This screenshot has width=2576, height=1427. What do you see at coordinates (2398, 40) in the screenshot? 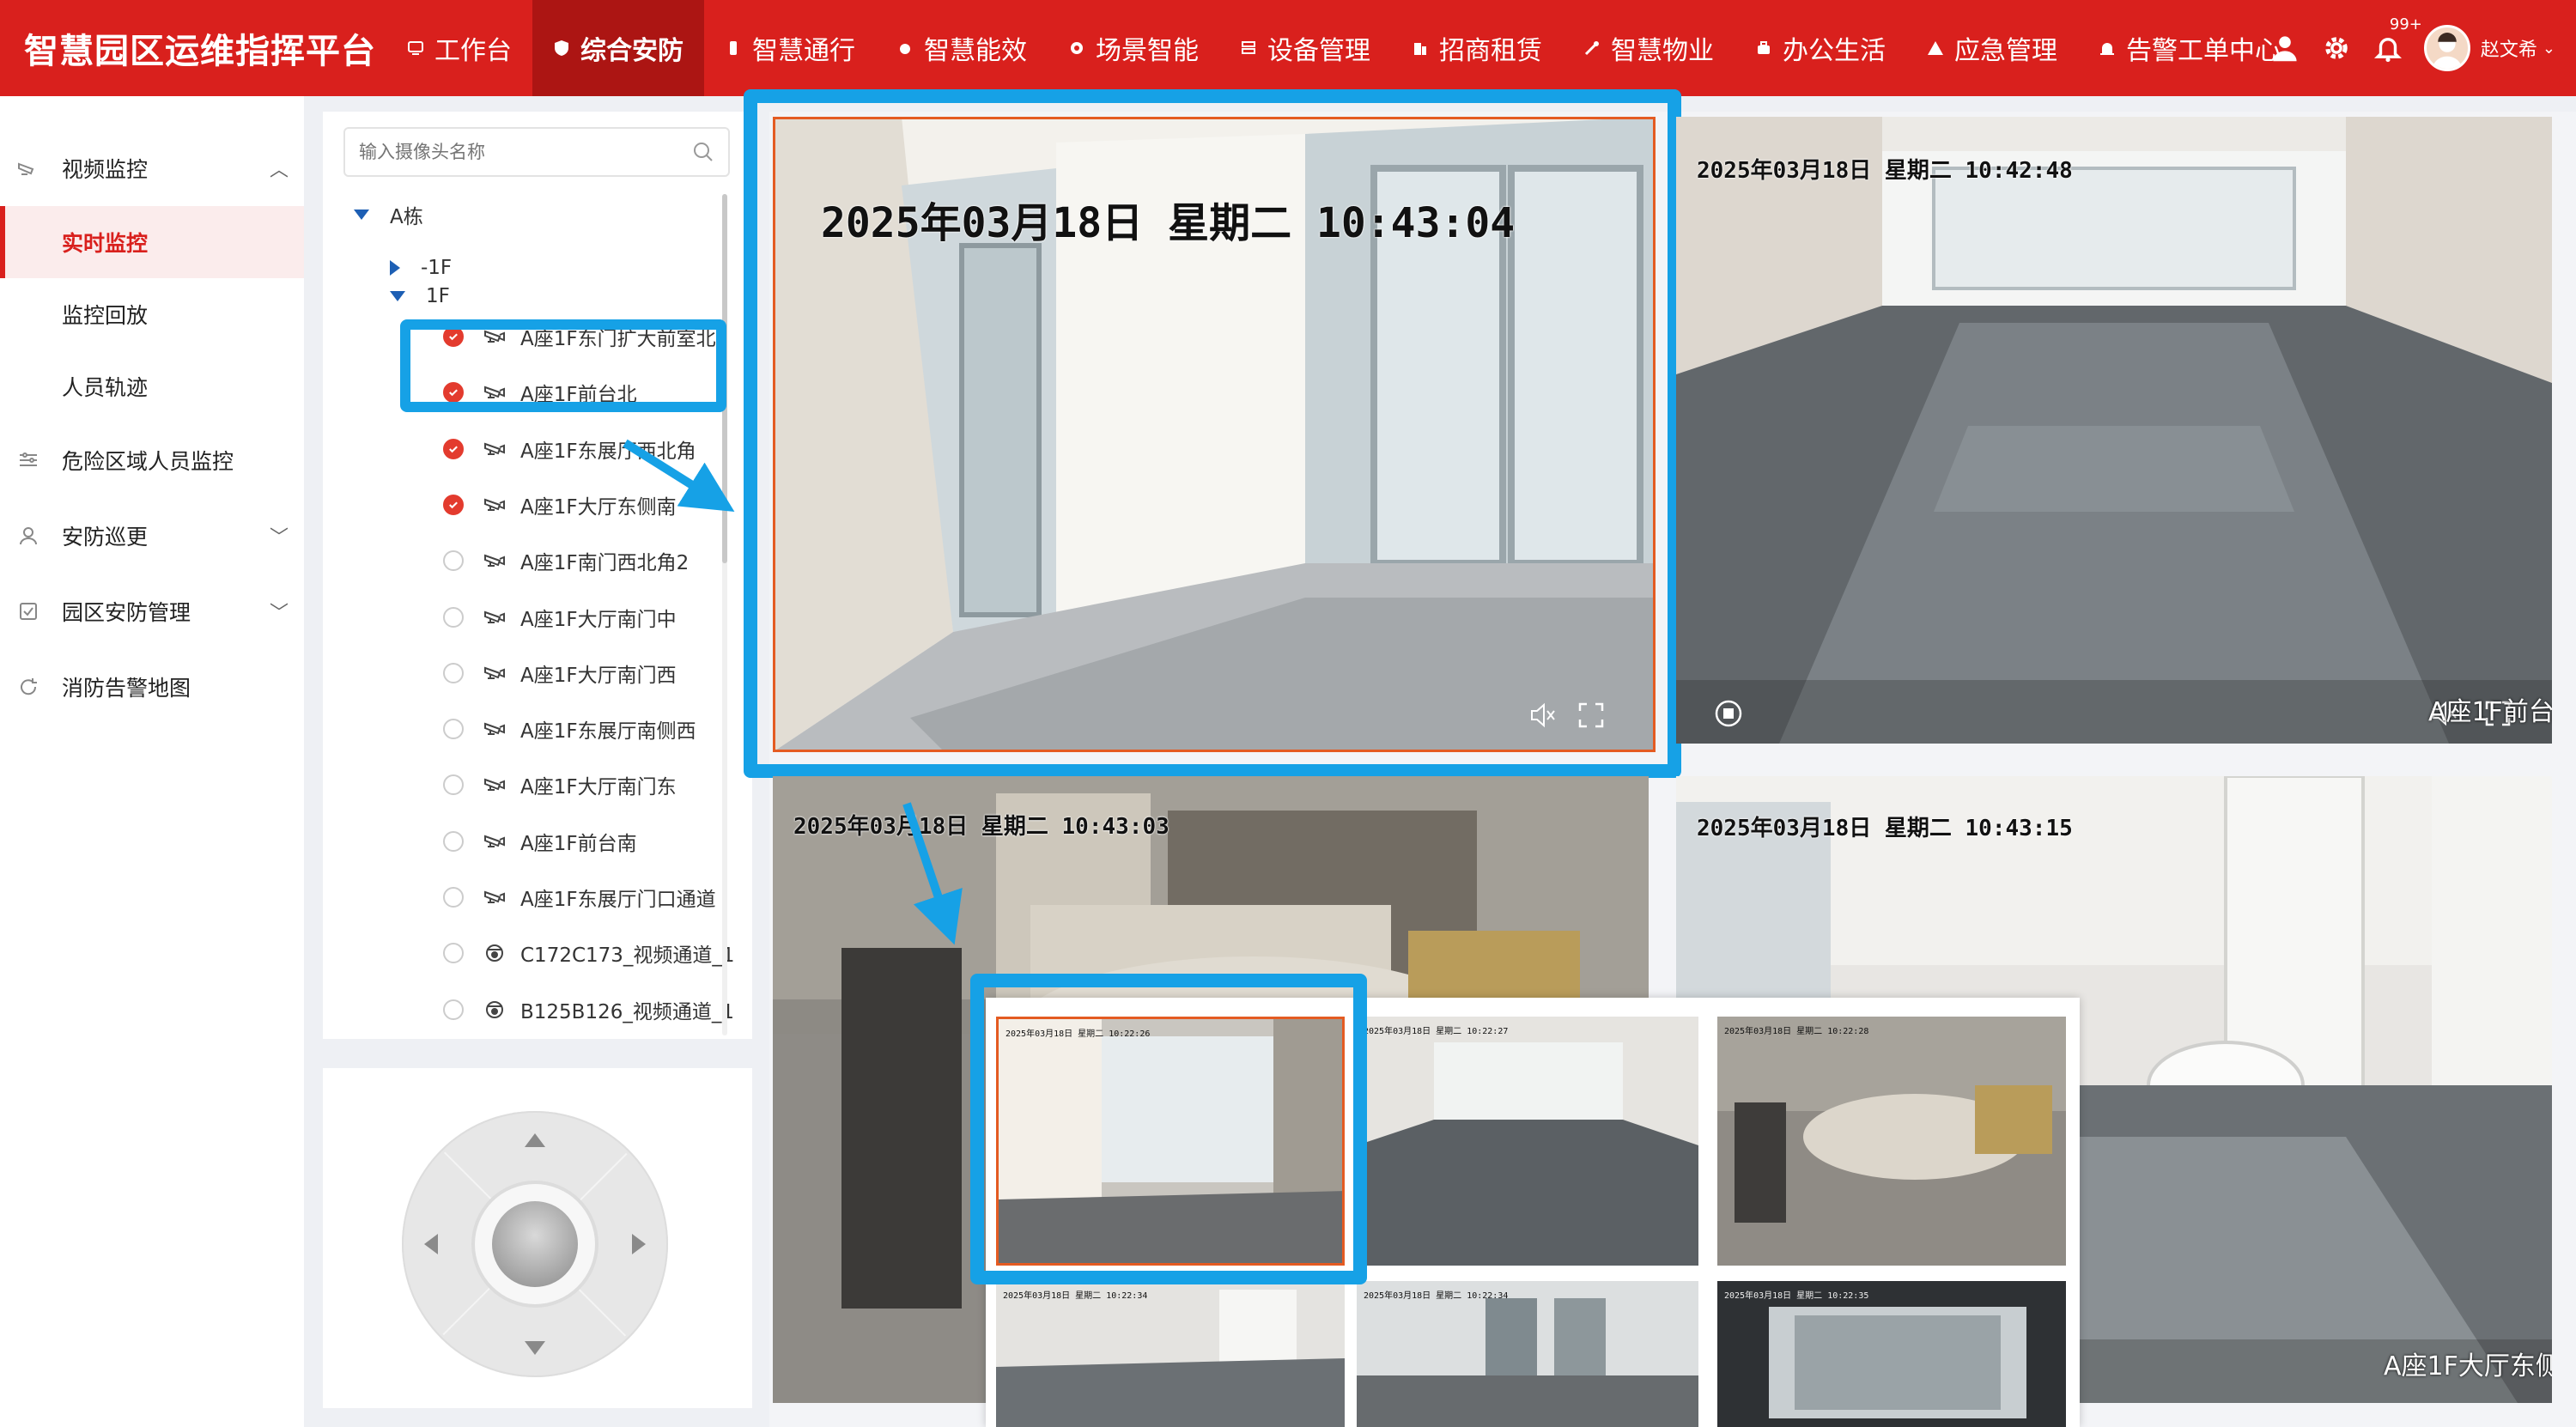
I see `bell-icon: 99+` at bounding box center [2398, 40].